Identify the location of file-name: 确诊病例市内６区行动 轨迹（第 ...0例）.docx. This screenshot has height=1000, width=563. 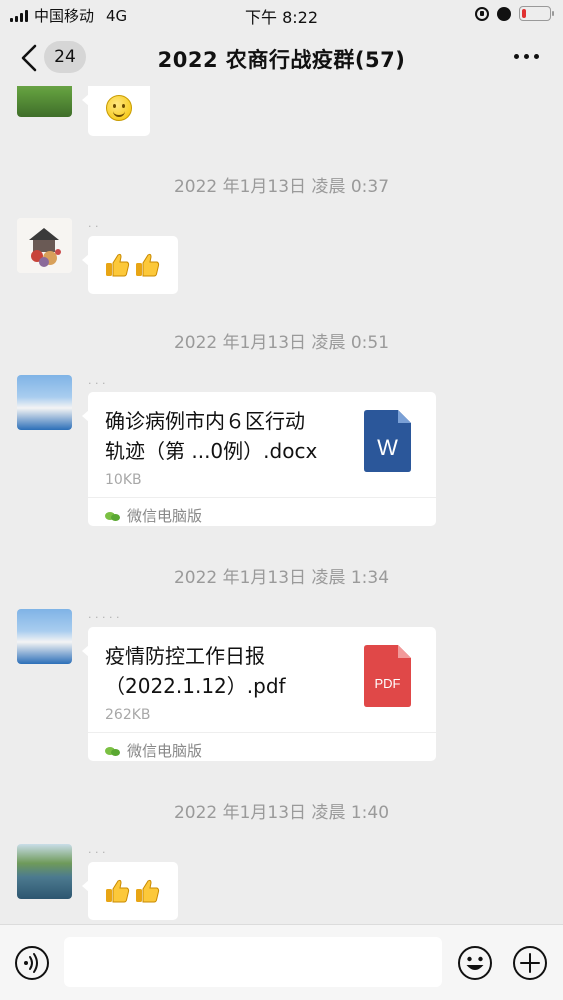
(211, 436).